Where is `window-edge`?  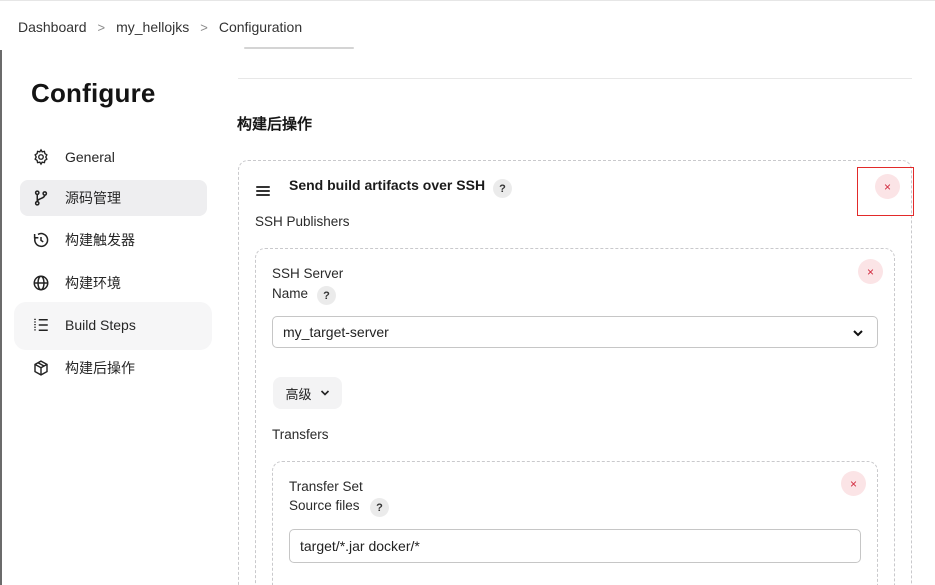
window-edge is located at coordinates (1, 317).